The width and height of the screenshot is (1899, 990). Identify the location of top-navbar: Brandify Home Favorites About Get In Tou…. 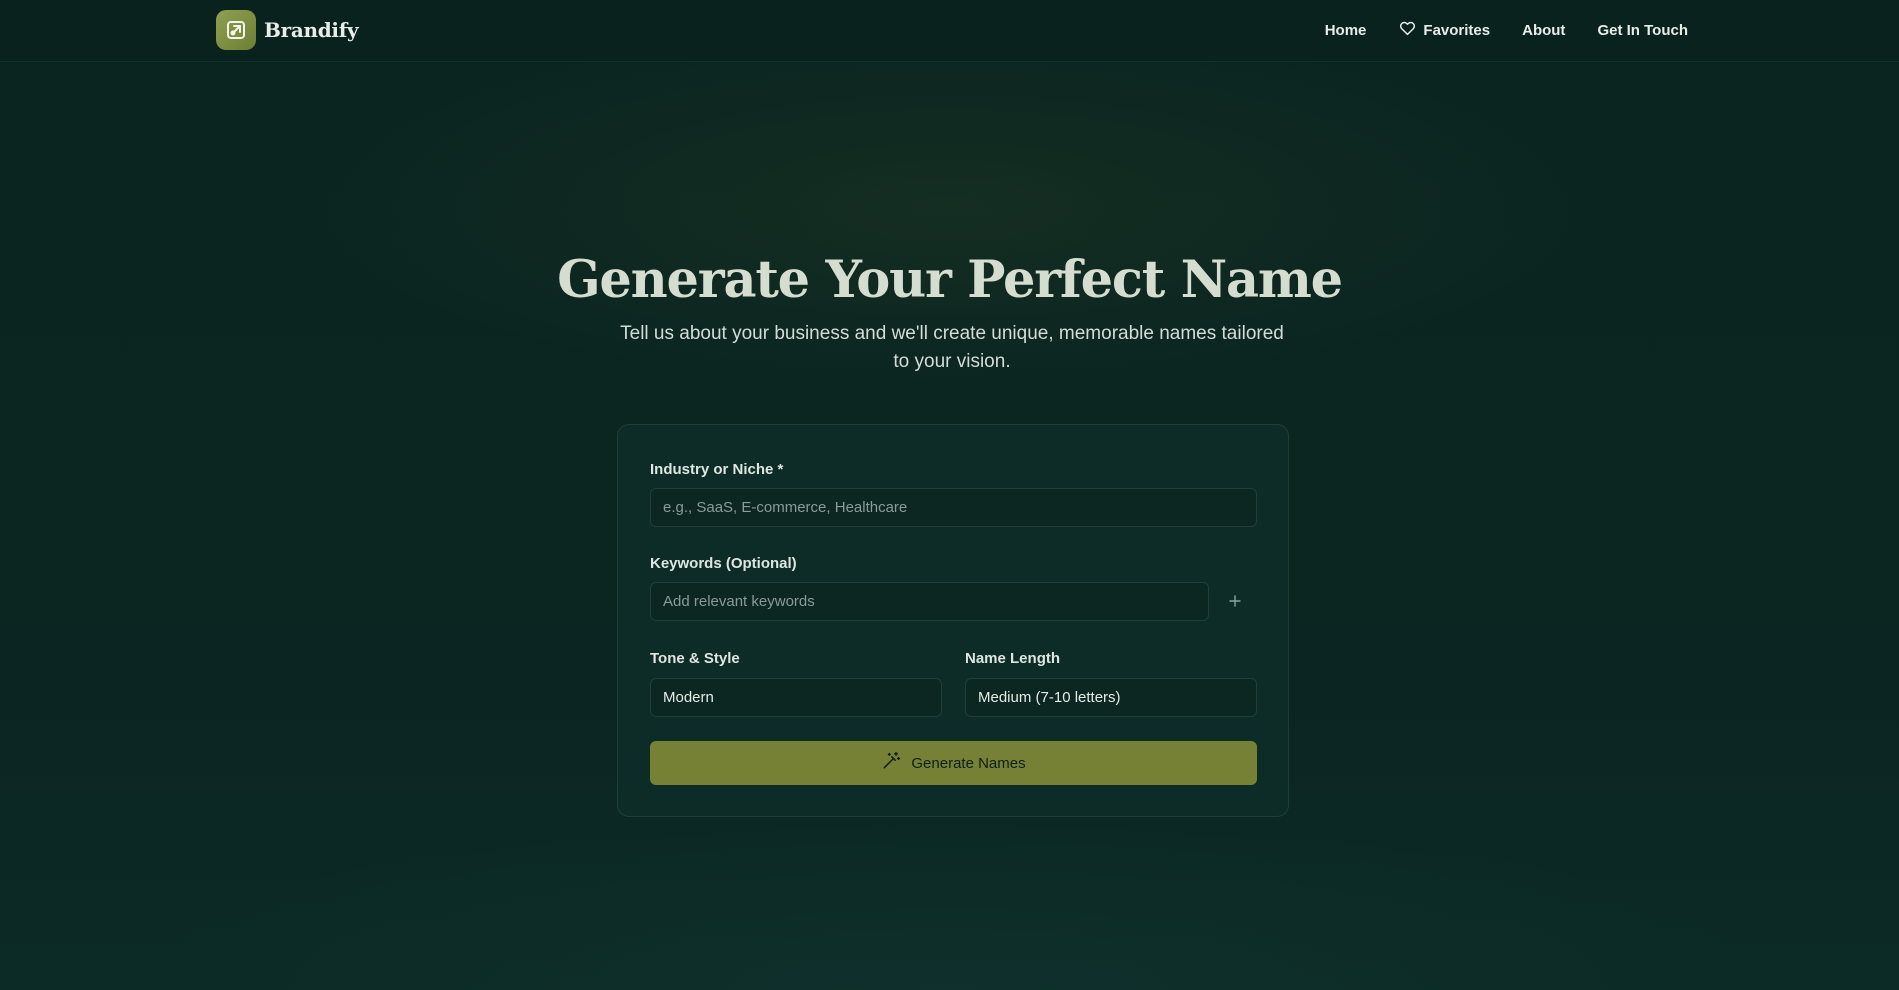
(949, 31).